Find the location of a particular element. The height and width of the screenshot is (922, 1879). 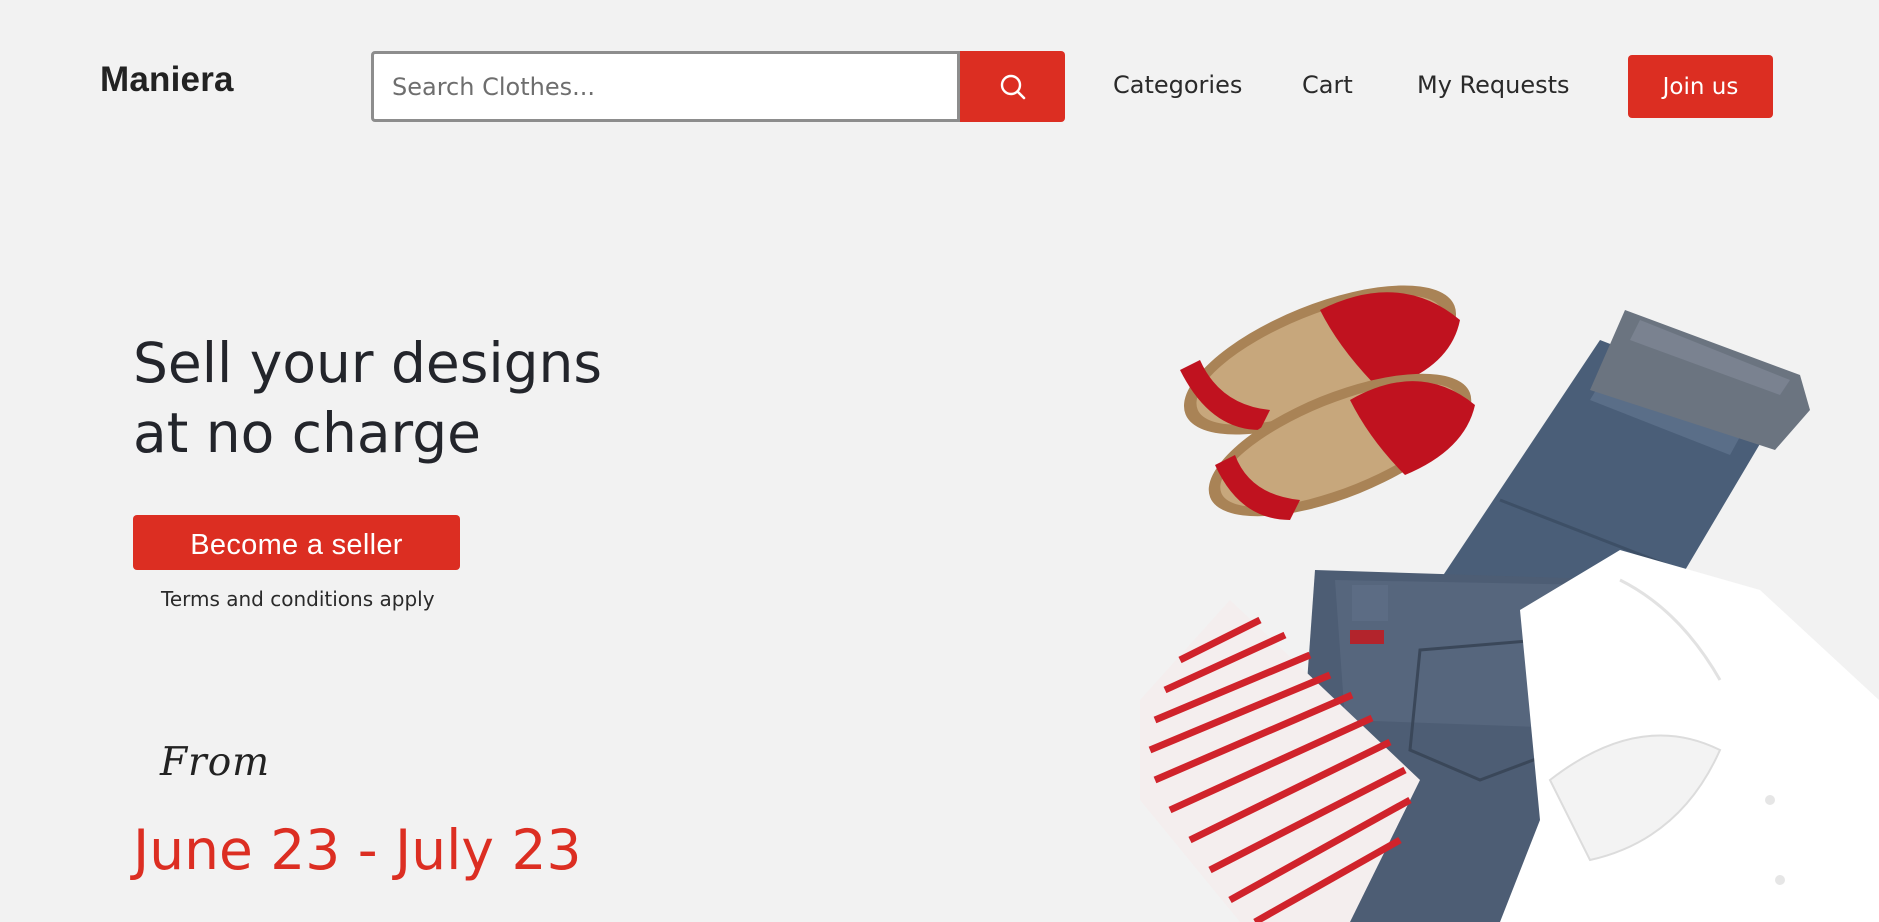

join-button: Join us is located at coordinates (1700, 86).